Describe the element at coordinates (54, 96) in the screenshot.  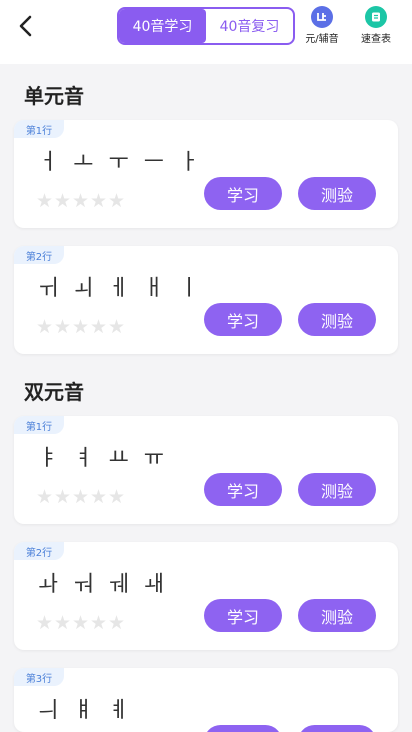
I see `section-title-single-vowels: 单元音` at that location.